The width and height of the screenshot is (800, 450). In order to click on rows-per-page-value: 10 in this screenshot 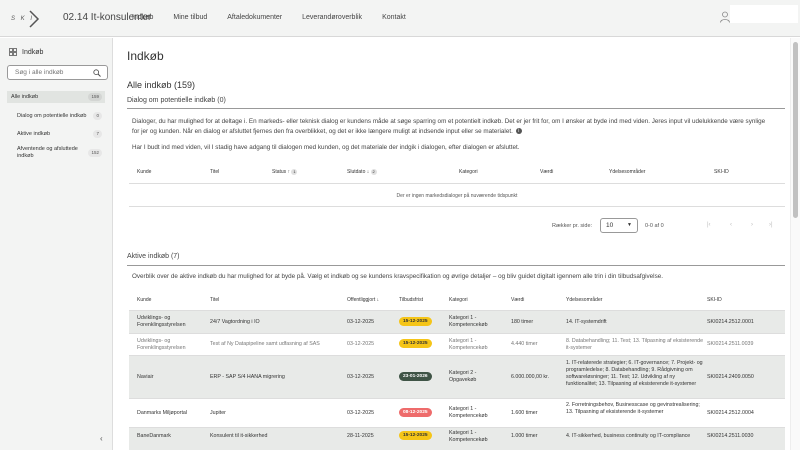, I will do `click(610, 225)`.